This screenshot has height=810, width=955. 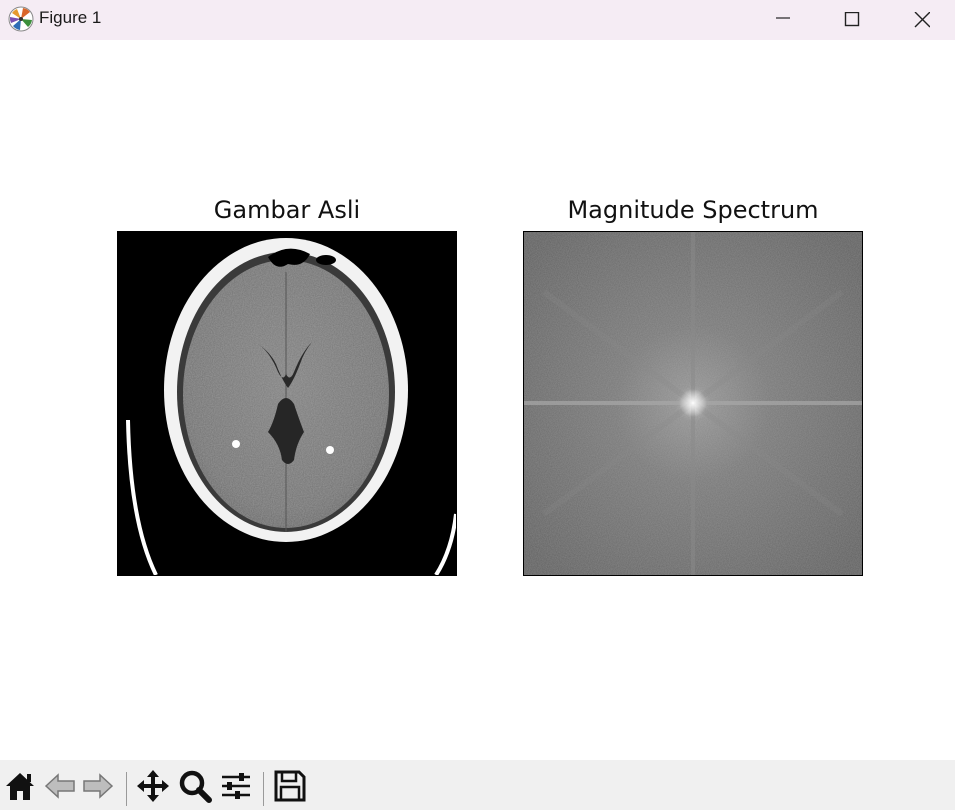 What do you see at coordinates (477, 20) in the screenshot?
I see `window-titlebar: Figure 1` at bounding box center [477, 20].